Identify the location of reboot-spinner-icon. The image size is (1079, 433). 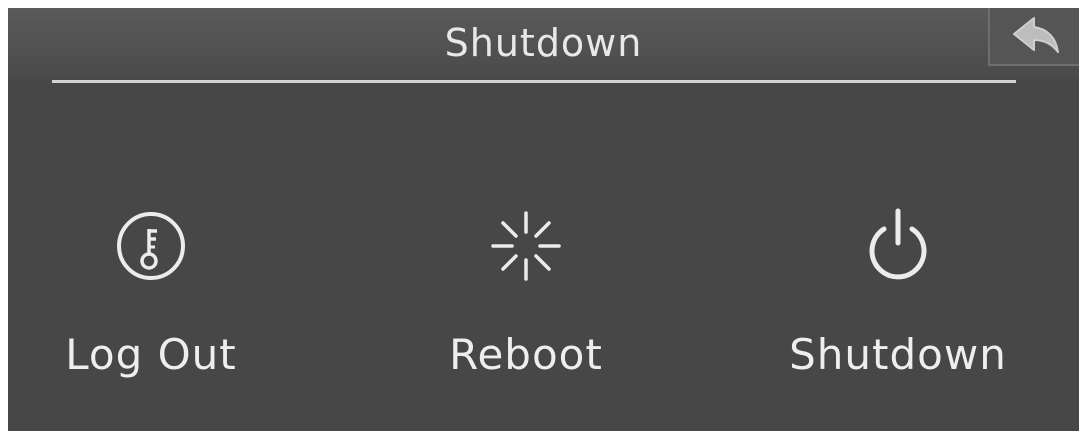
(526, 246).